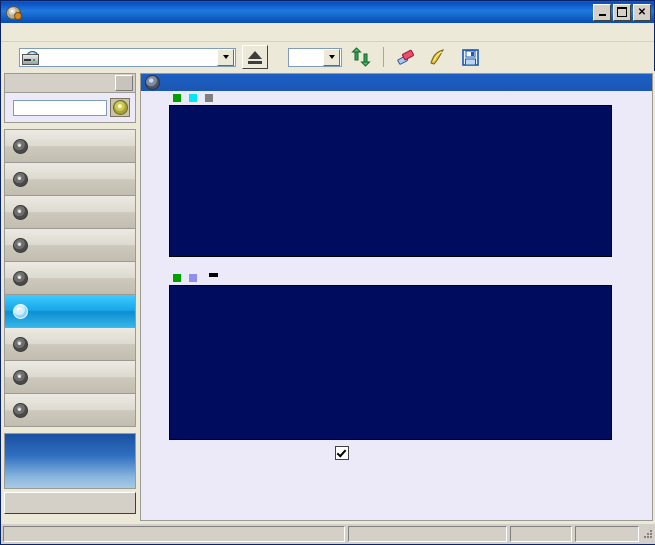 This screenshot has height=545, width=655. What do you see at coordinates (70, 344) in the screenshot?
I see `sidebar-item-cd-bler` at bounding box center [70, 344].